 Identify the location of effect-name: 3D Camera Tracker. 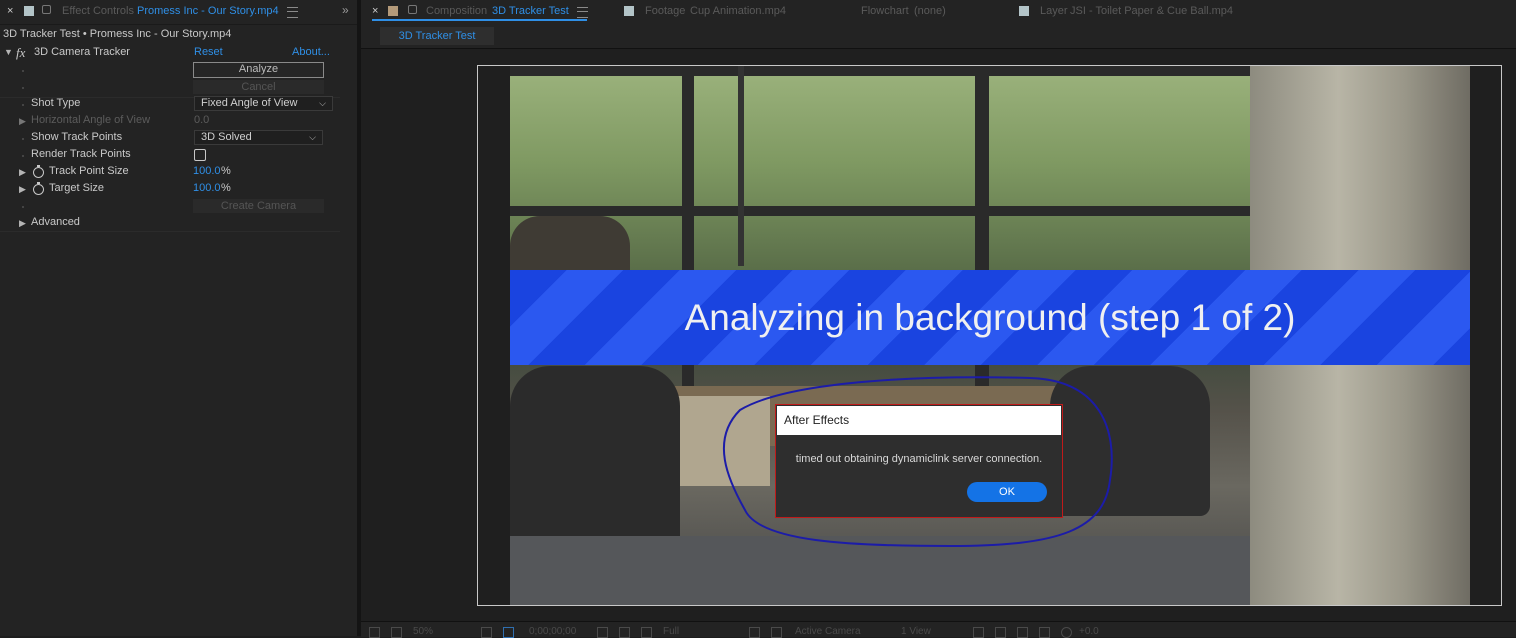
(82, 52).